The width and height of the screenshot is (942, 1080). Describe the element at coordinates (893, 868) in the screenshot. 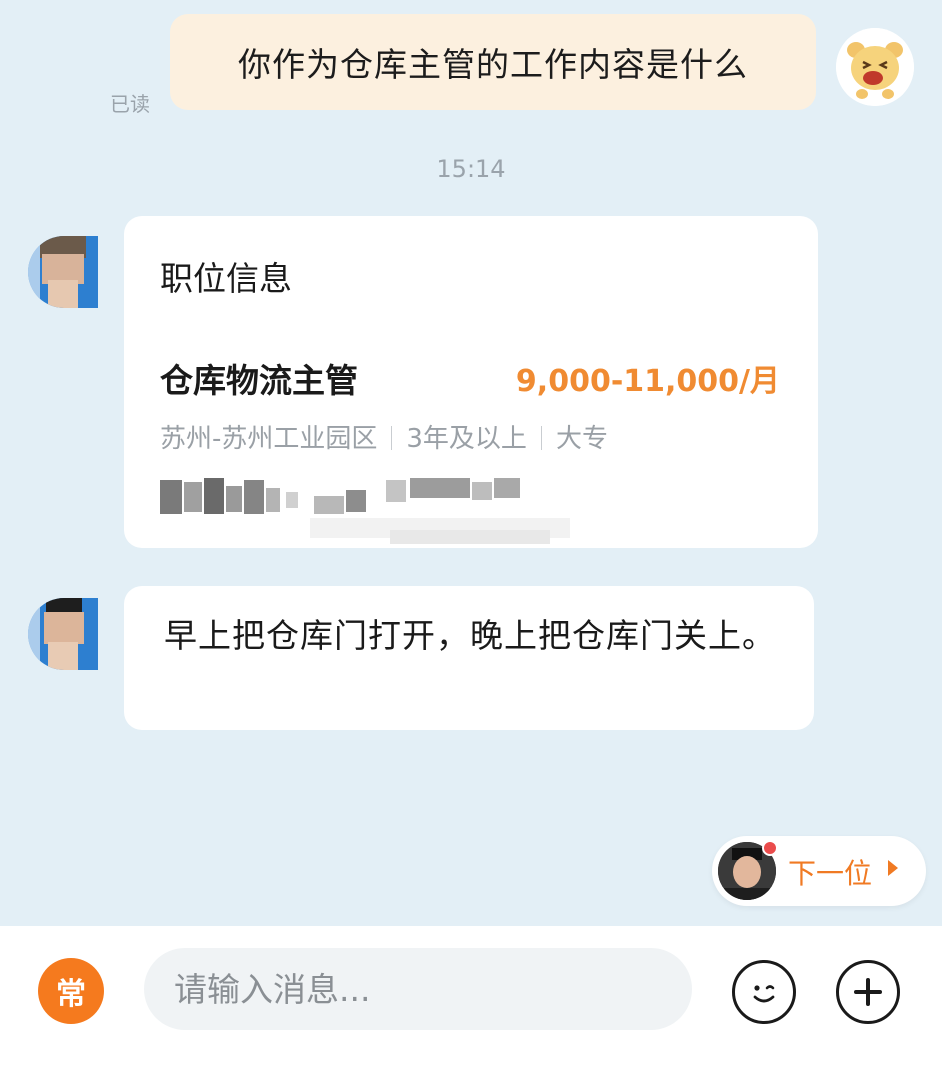

I see `play-arrow-icon` at that location.